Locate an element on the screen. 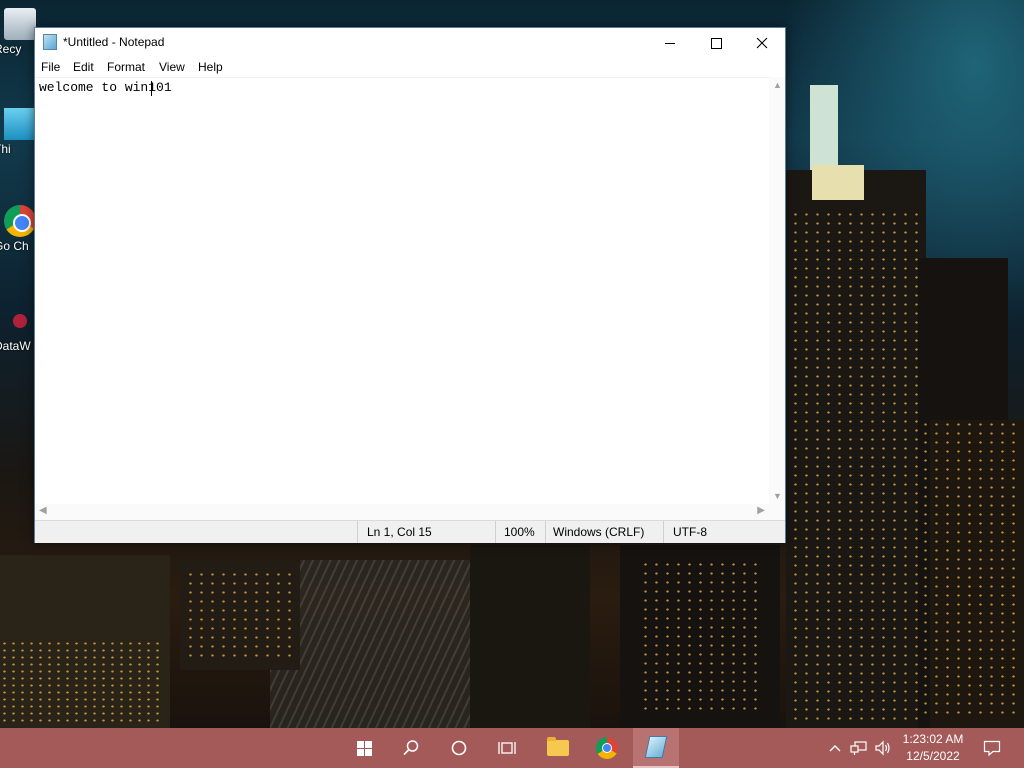 This screenshot has width=1024, height=768. title-bar: *Untitled - Notepad is located at coordinates (410, 43).